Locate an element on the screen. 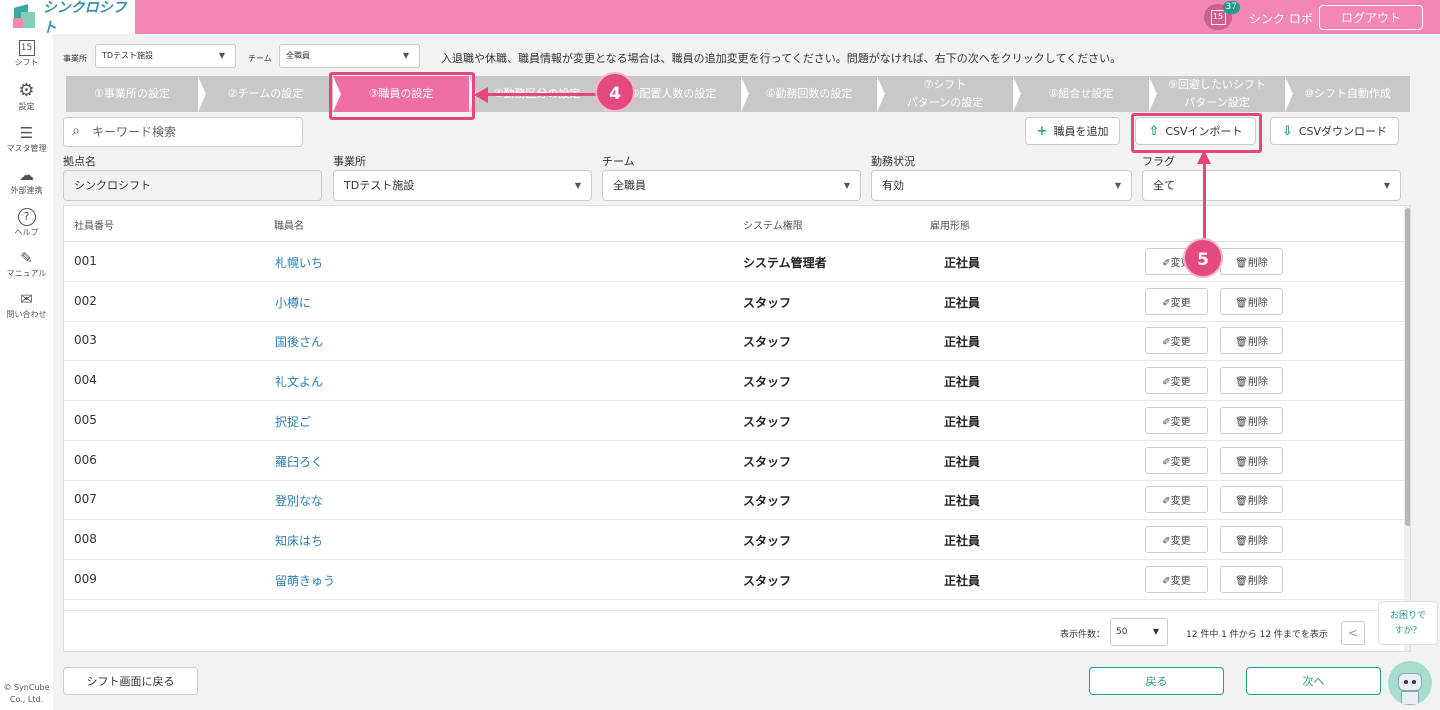 Image resolution: width=1440 pixels, height=710 pixels. cloud-icon: ☁ is located at coordinates (26, 175).